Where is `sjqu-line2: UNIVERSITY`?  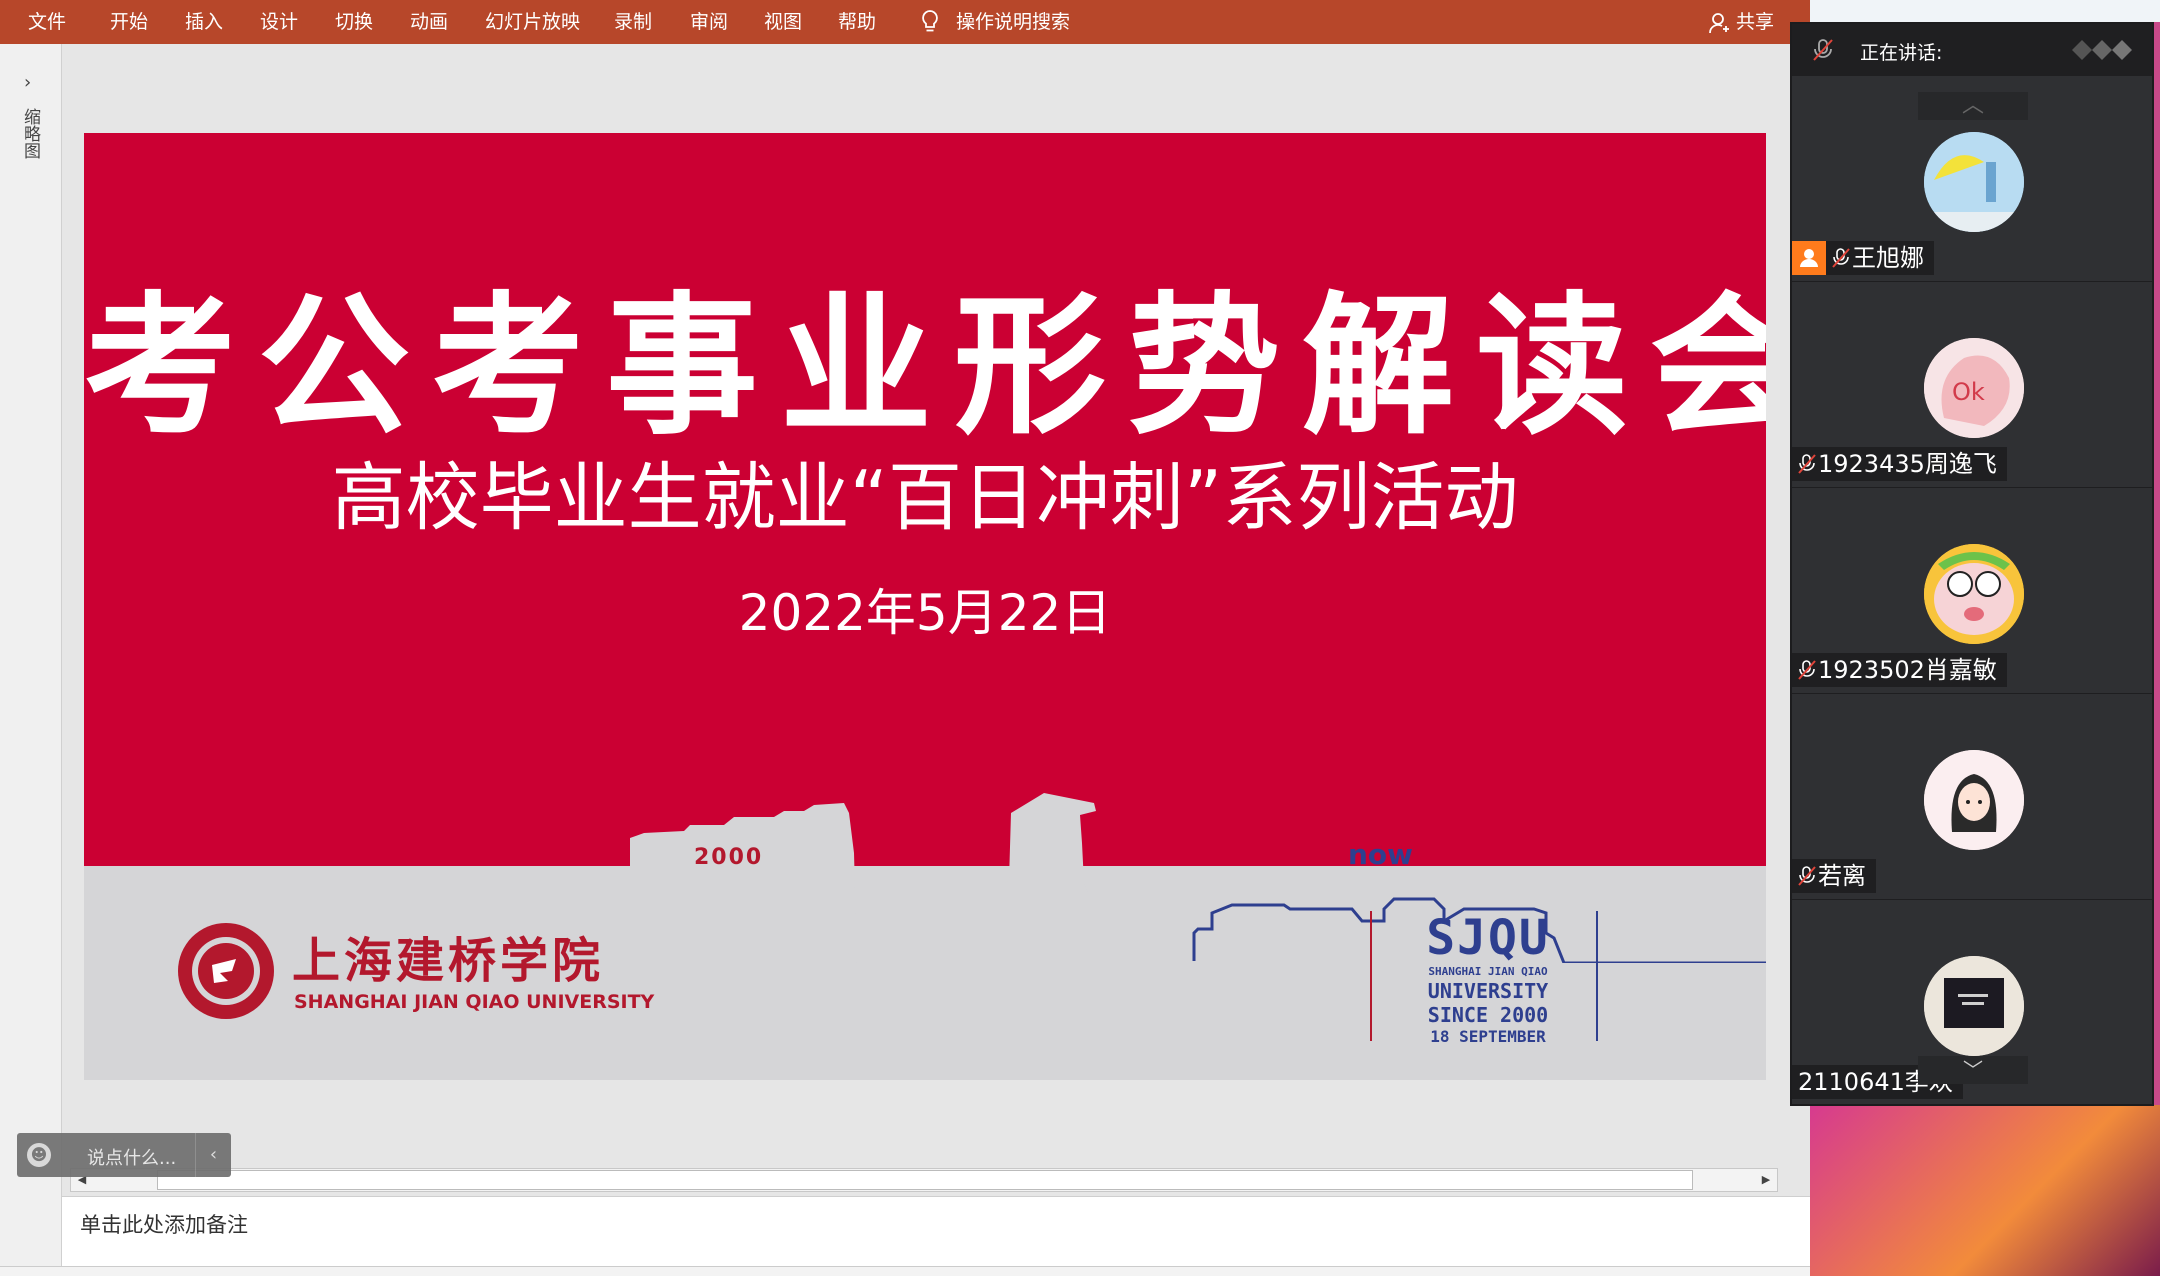 sjqu-line2: UNIVERSITY is located at coordinates (1488, 991).